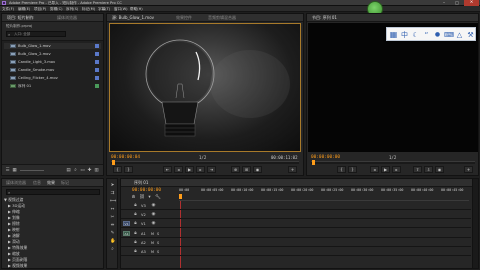 This screenshot has width=480, height=270. Describe the element at coordinates (437, 35) in the screenshot. I see `mic-icon: ●` at that location.